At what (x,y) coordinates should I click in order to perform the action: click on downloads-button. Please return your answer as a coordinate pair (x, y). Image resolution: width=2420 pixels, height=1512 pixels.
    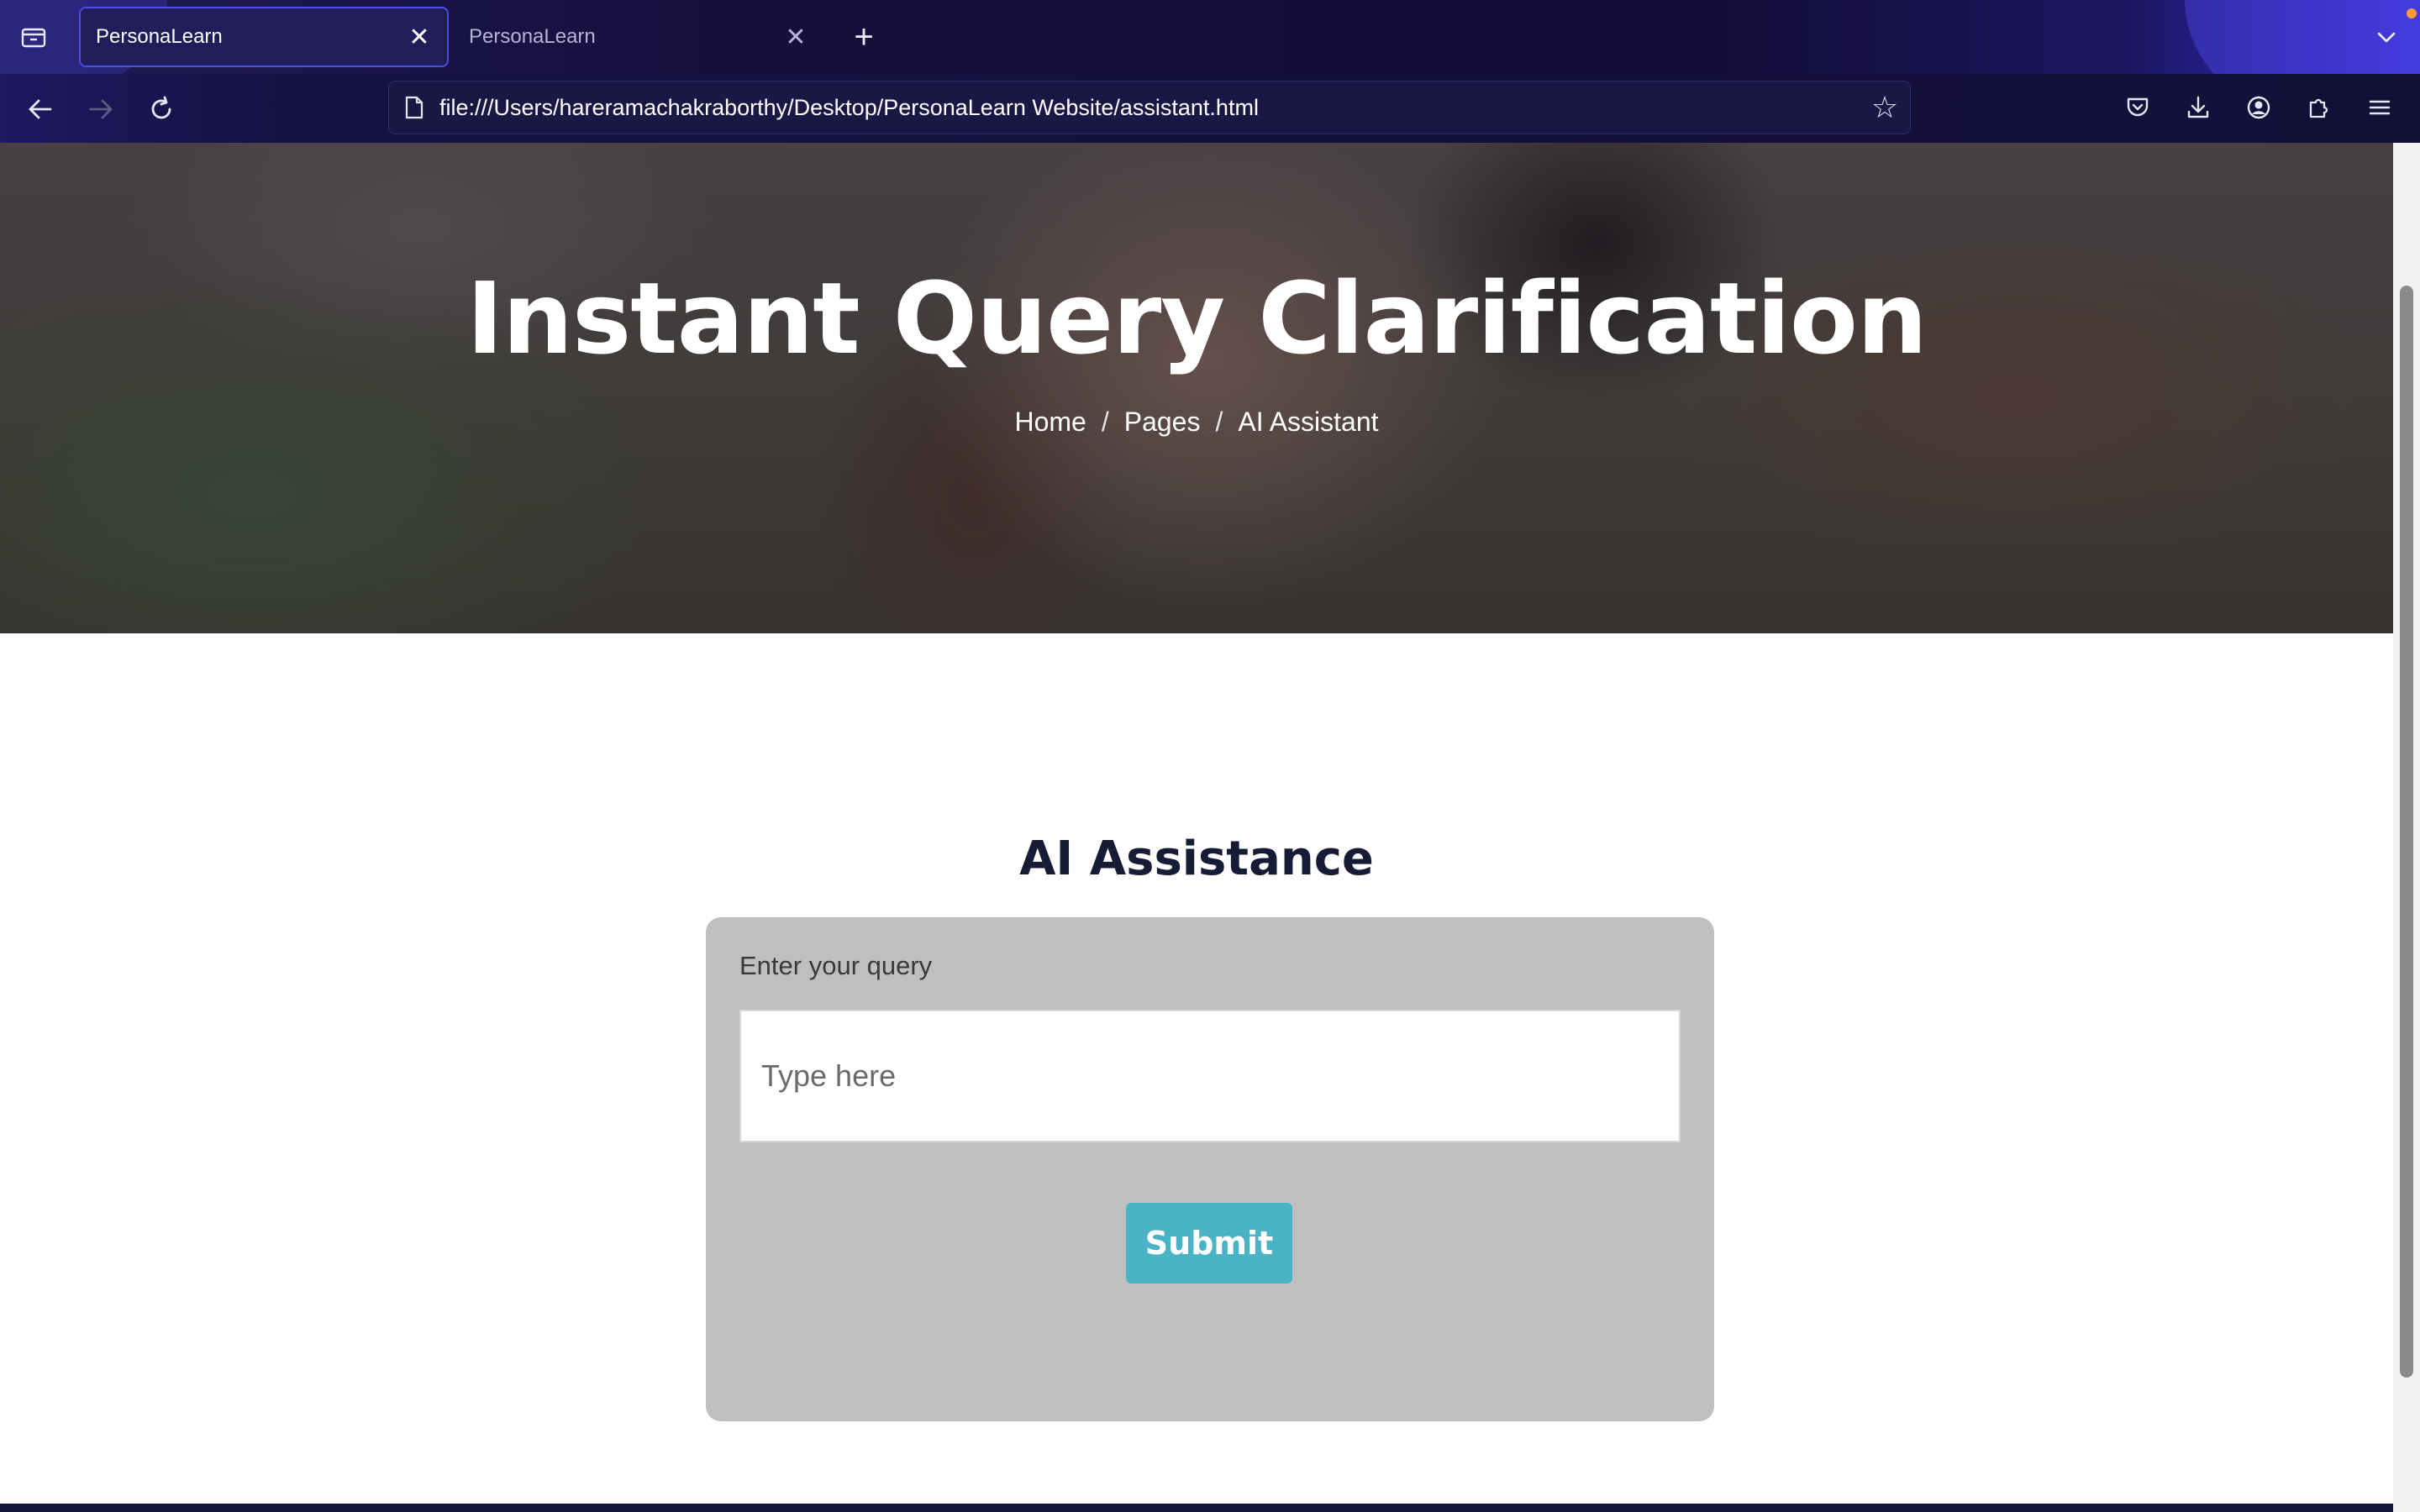
    Looking at the image, I should click on (2198, 107).